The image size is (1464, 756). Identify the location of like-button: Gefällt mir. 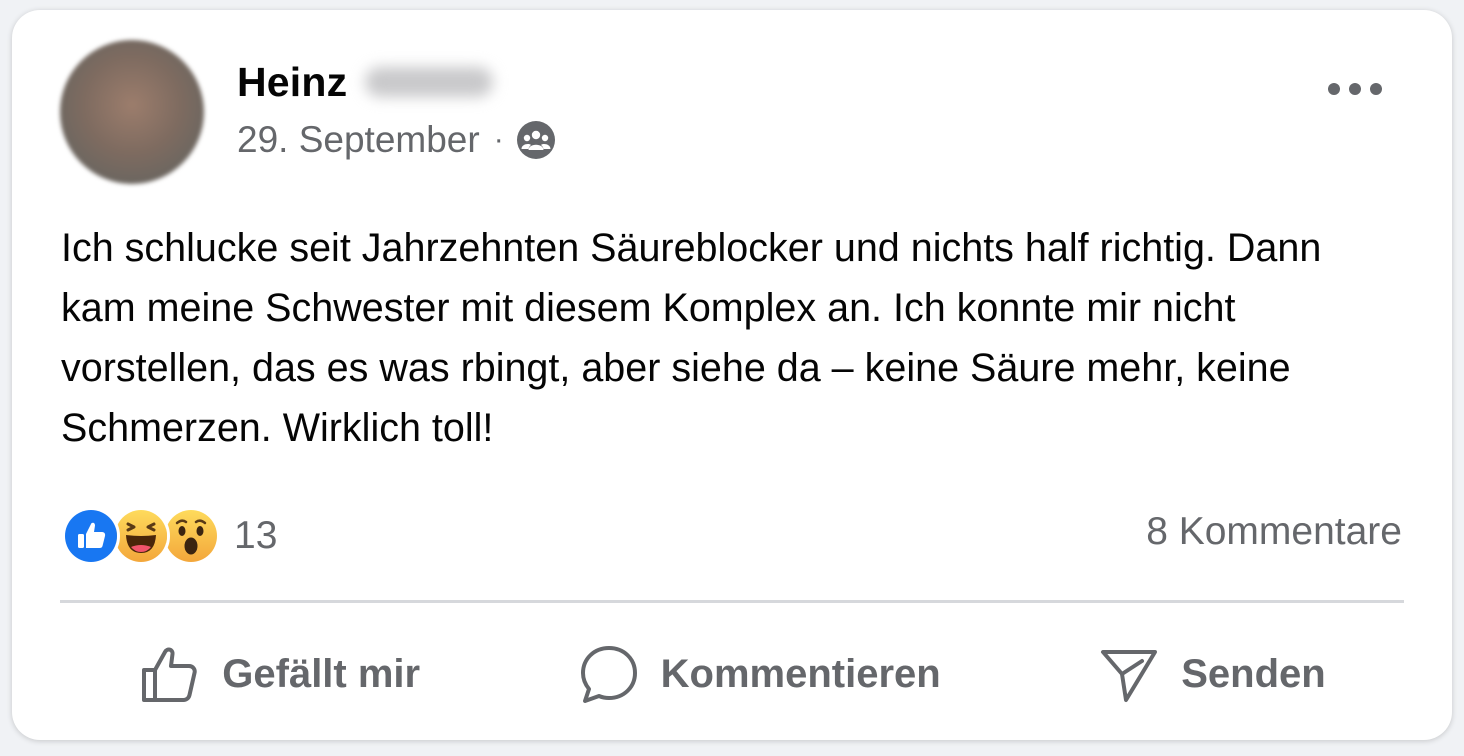
(279, 674).